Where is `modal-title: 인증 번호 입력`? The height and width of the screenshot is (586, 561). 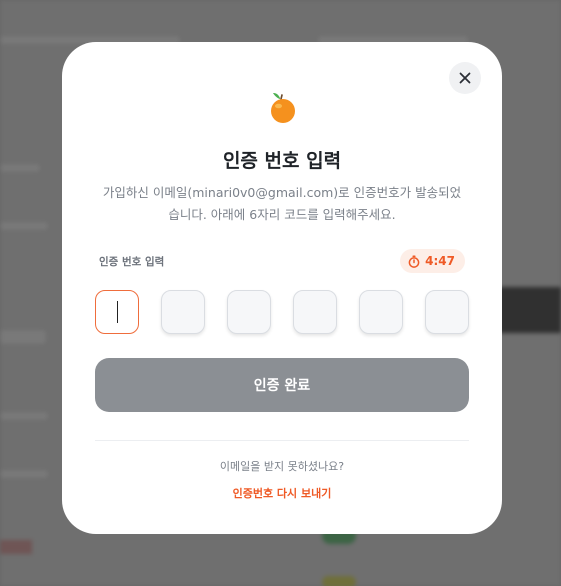
modal-title: 인증 번호 입력 is located at coordinates (282, 161).